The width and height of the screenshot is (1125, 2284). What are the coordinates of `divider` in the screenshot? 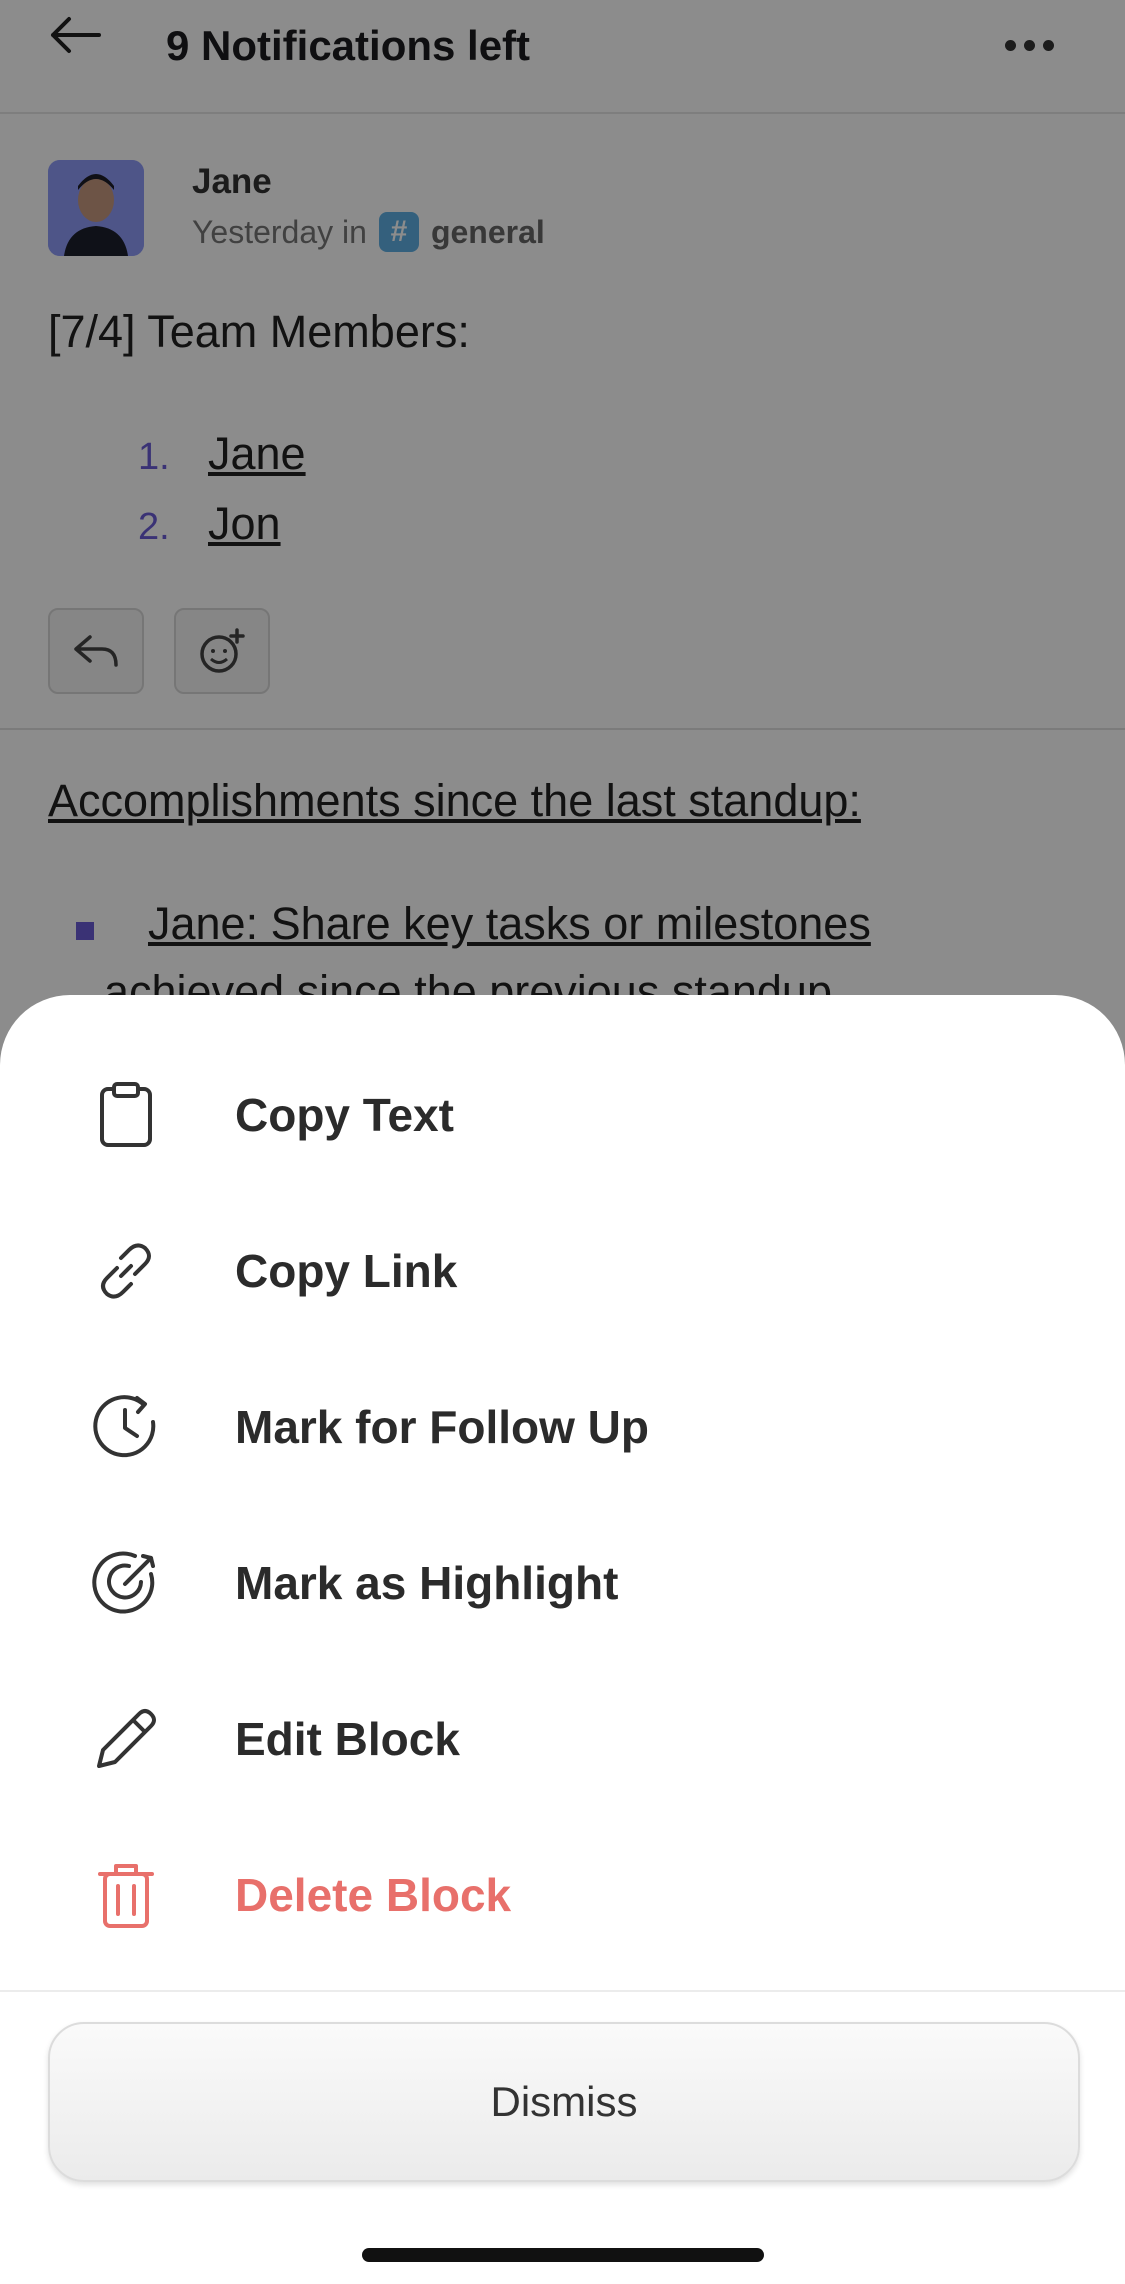 It's located at (562, 1991).